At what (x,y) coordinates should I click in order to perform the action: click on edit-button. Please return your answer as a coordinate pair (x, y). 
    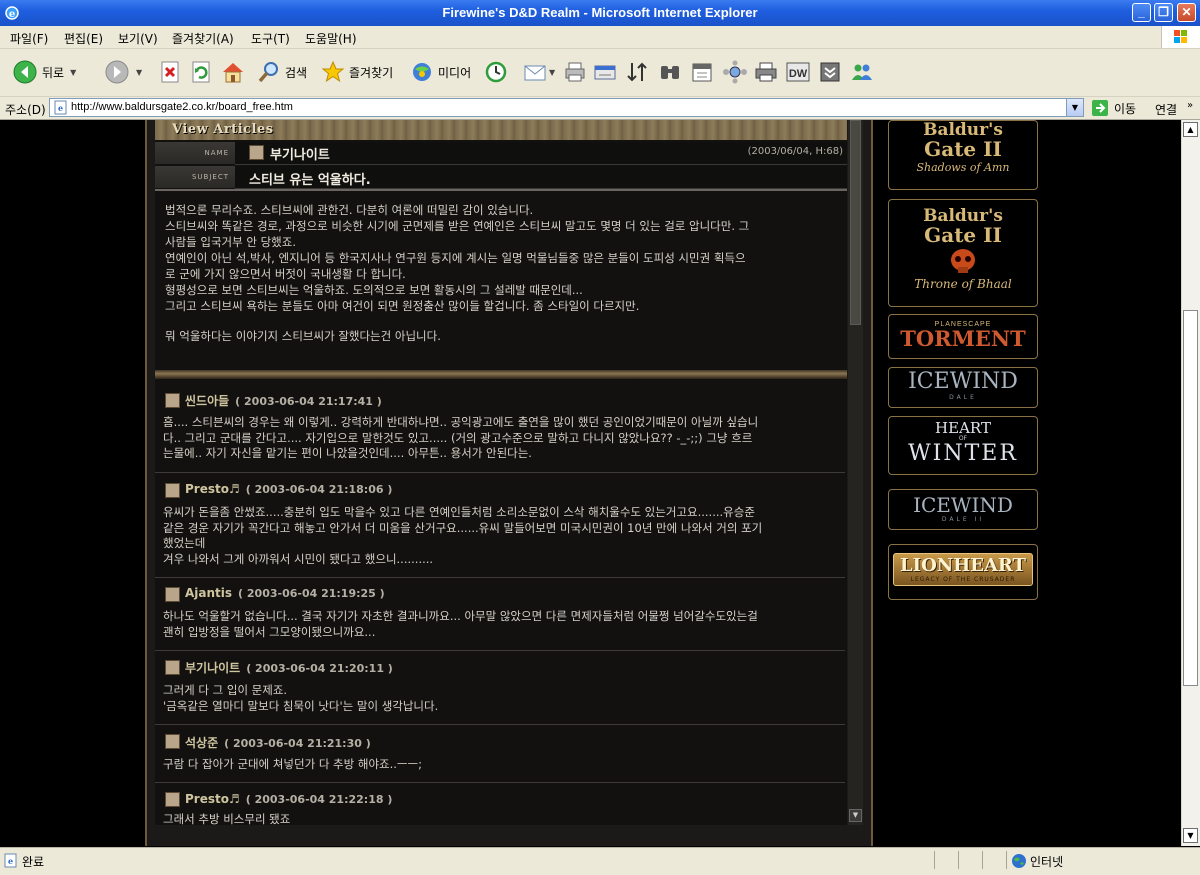
    Looking at the image, I should click on (605, 72).